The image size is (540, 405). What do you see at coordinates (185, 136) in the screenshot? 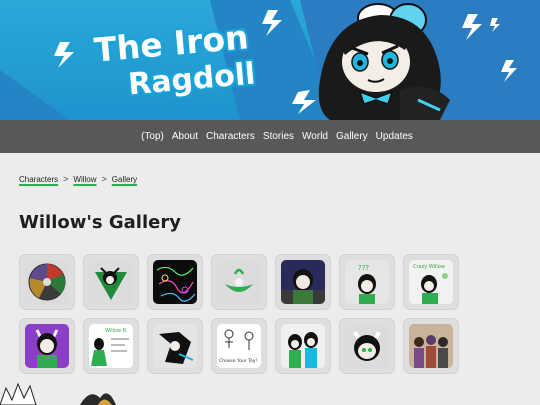
I see `nav-about: About` at bounding box center [185, 136].